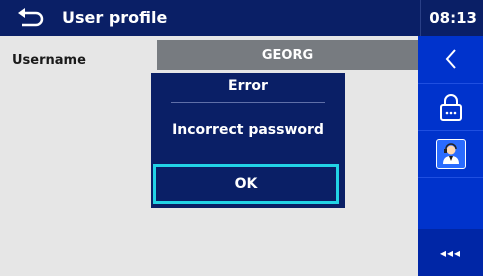 This screenshot has height=276, width=483. I want to click on back-button, so click(30, 18).